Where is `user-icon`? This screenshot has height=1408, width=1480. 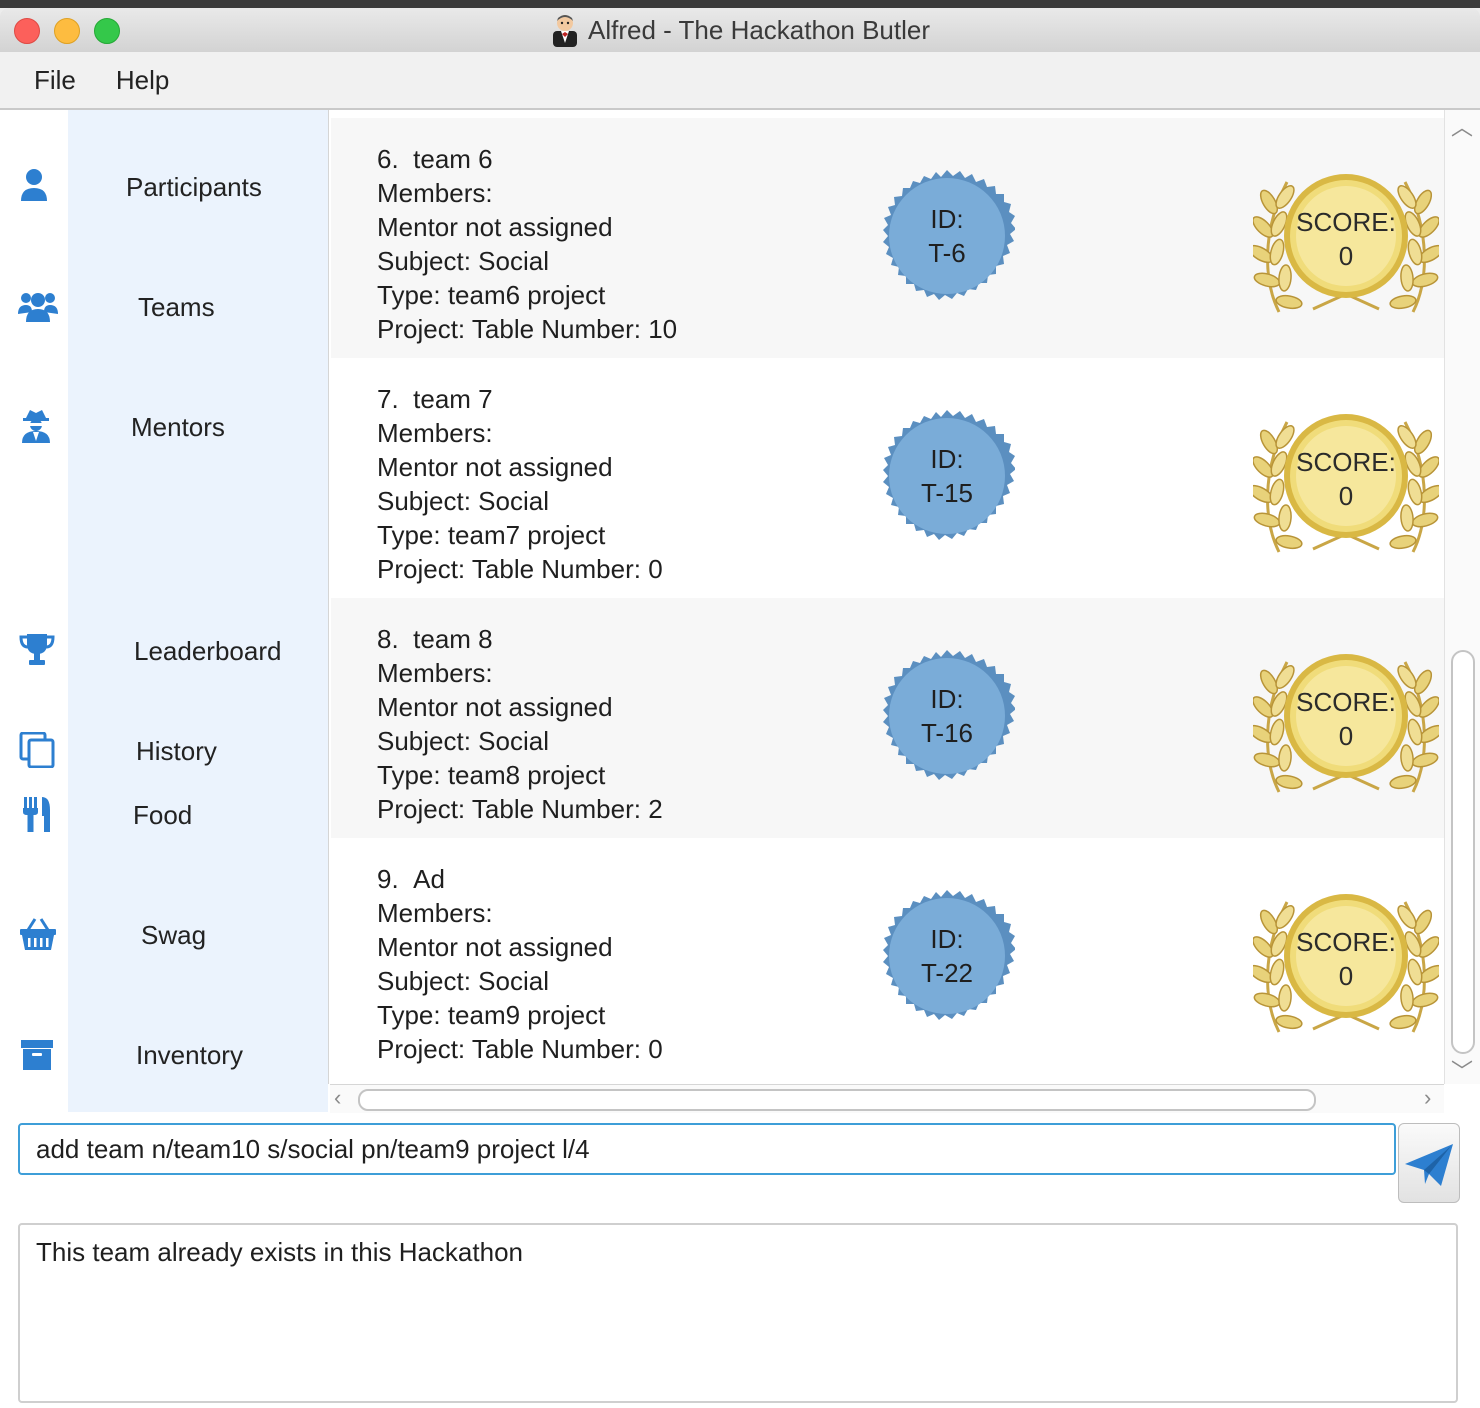 user-icon is located at coordinates (34, 185).